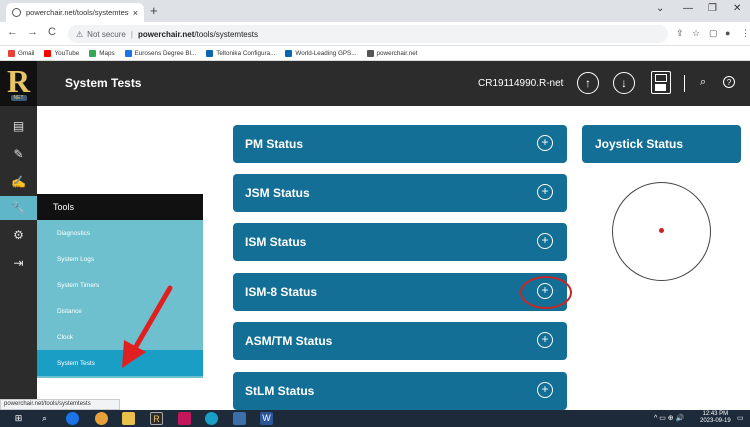 The width and height of the screenshot is (750, 427). Describe the element at coordinates (289, 341) in the screenshot. I see `status-panel-label: ASM/TM Status` at that location.